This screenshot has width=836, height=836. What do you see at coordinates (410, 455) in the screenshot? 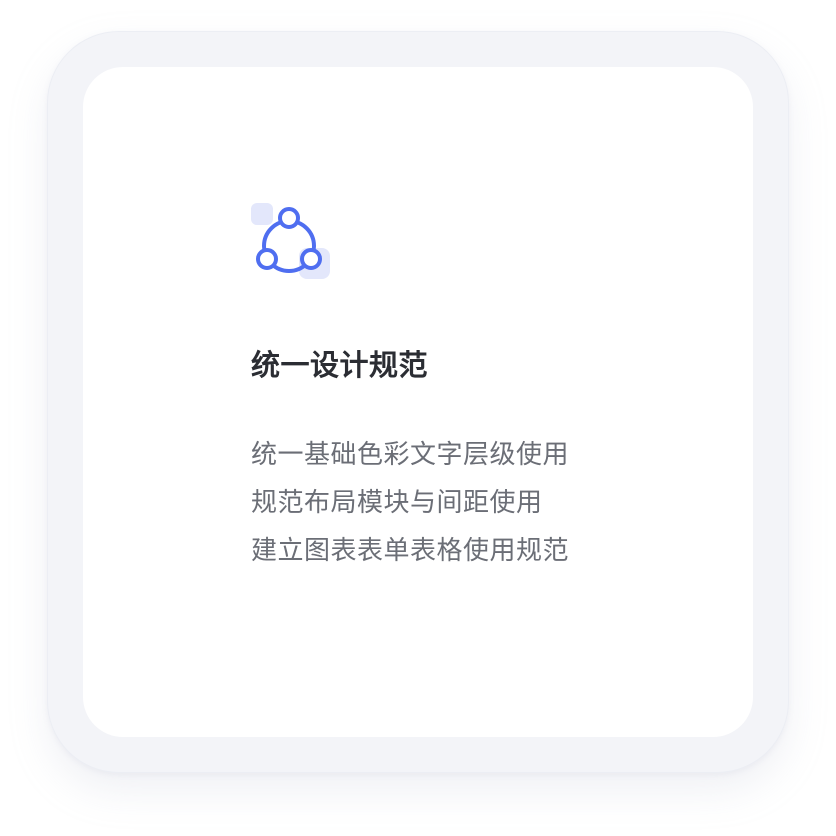
I see `feature-point: 统一基础色彩文字层级使用` at bounding box center [410, 455].